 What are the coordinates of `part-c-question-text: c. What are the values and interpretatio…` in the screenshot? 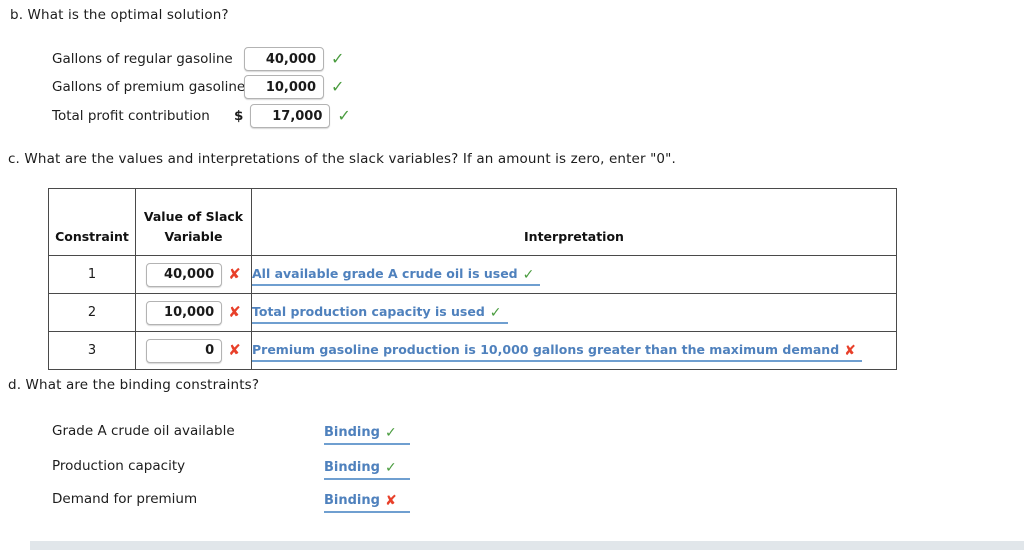 It's located at (342, 159).